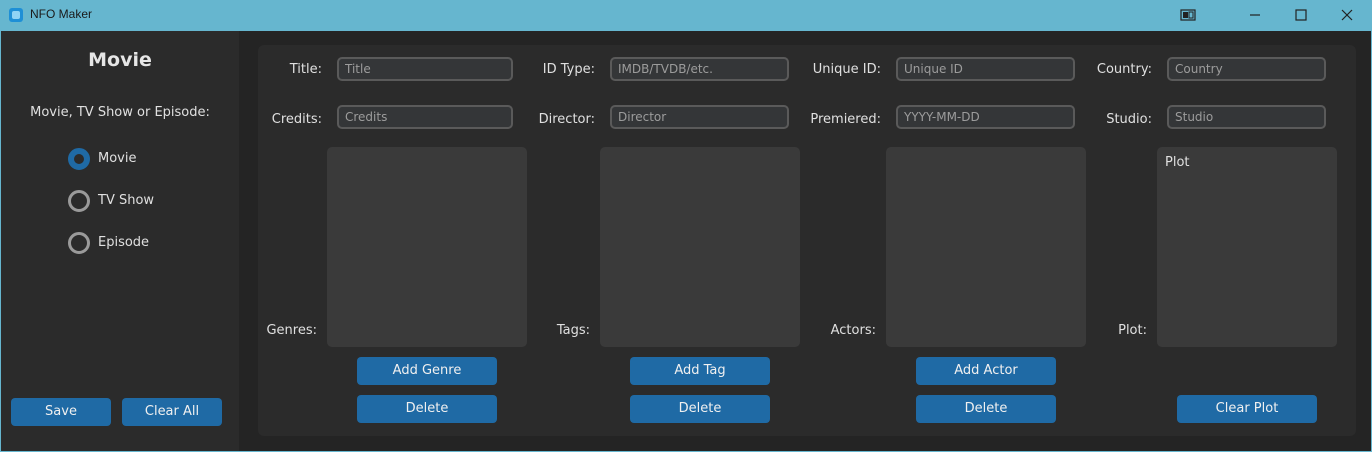 The height and width of the screenshot is (452, 1372). I want to click on credits-field, so click(425, 117).